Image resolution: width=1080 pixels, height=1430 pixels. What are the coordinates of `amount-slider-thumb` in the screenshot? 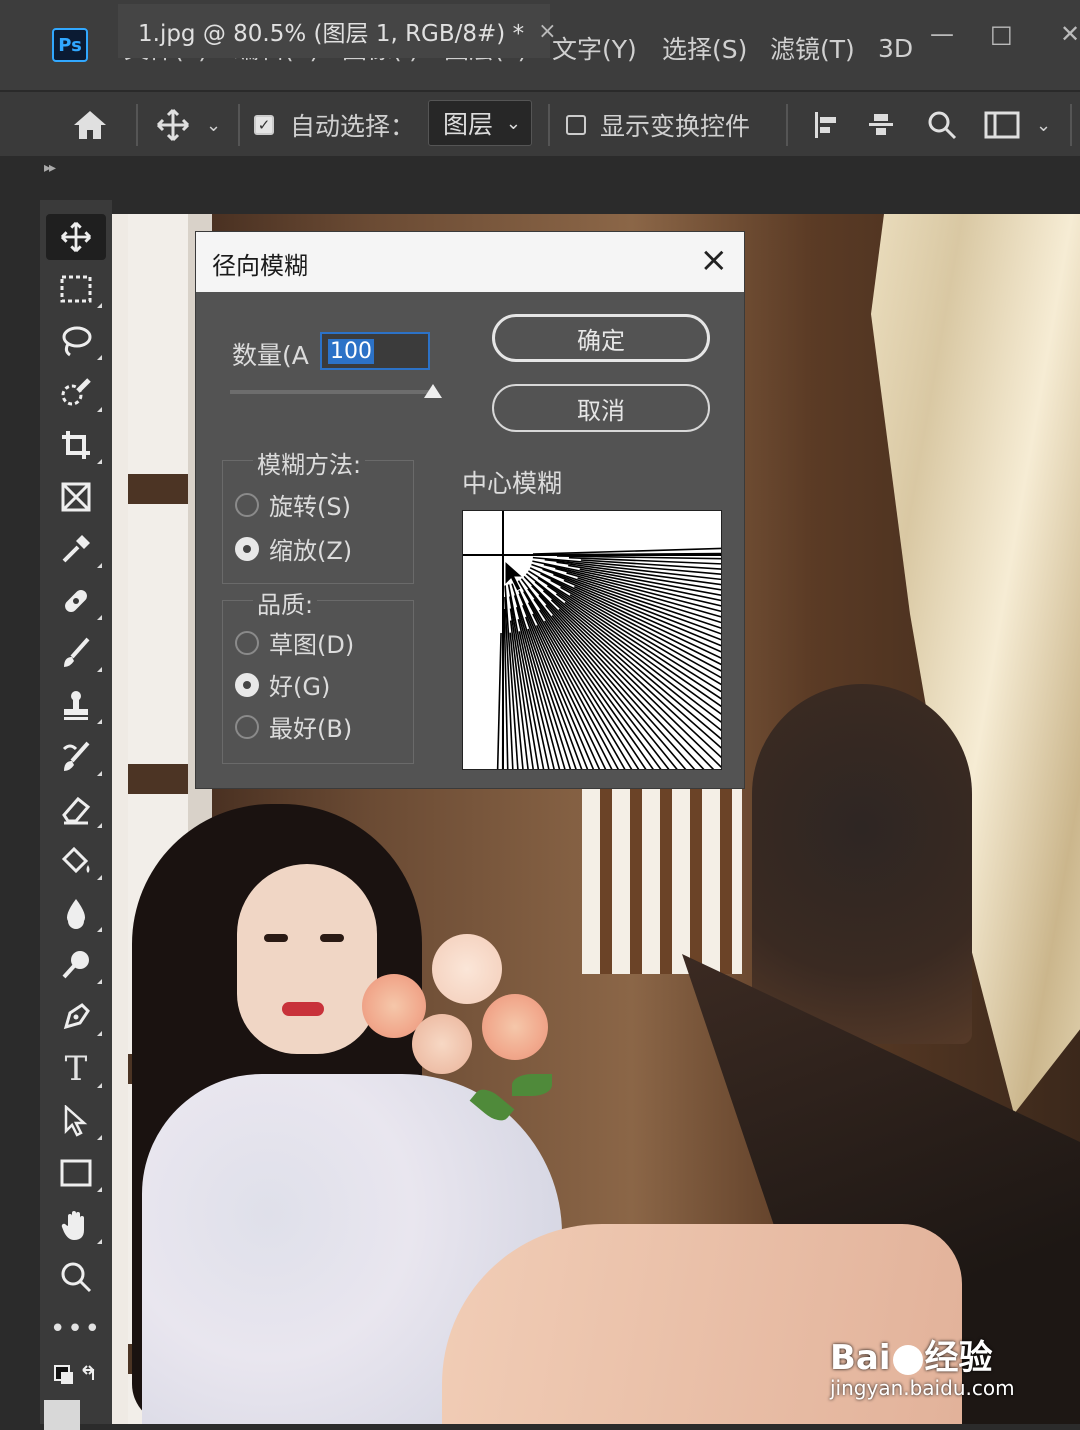 It's located at (433, 391).